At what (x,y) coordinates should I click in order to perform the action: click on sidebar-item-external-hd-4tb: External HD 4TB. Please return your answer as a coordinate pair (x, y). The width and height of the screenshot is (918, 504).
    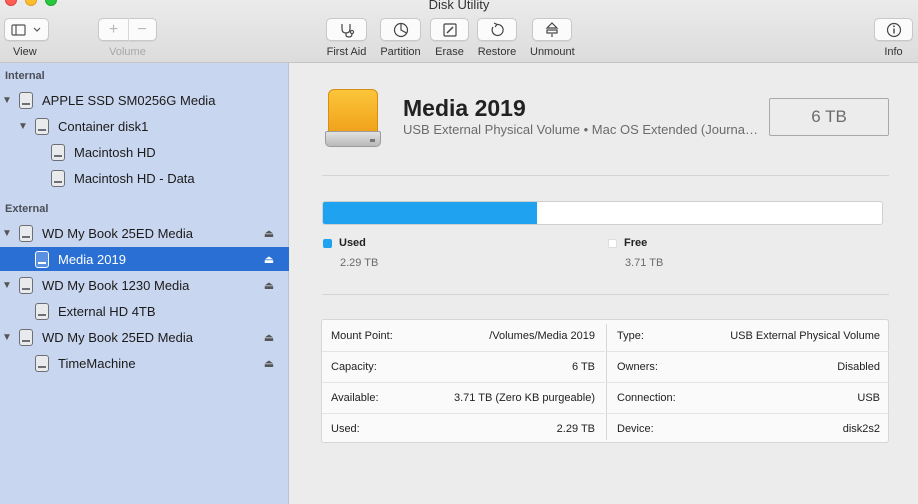
    Looking at the image, I should click on (144, 311).